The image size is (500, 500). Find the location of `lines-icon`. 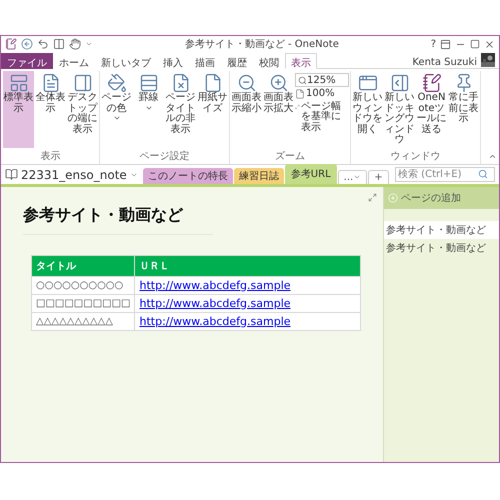

lines-icon is located at coordinates (148, 83).